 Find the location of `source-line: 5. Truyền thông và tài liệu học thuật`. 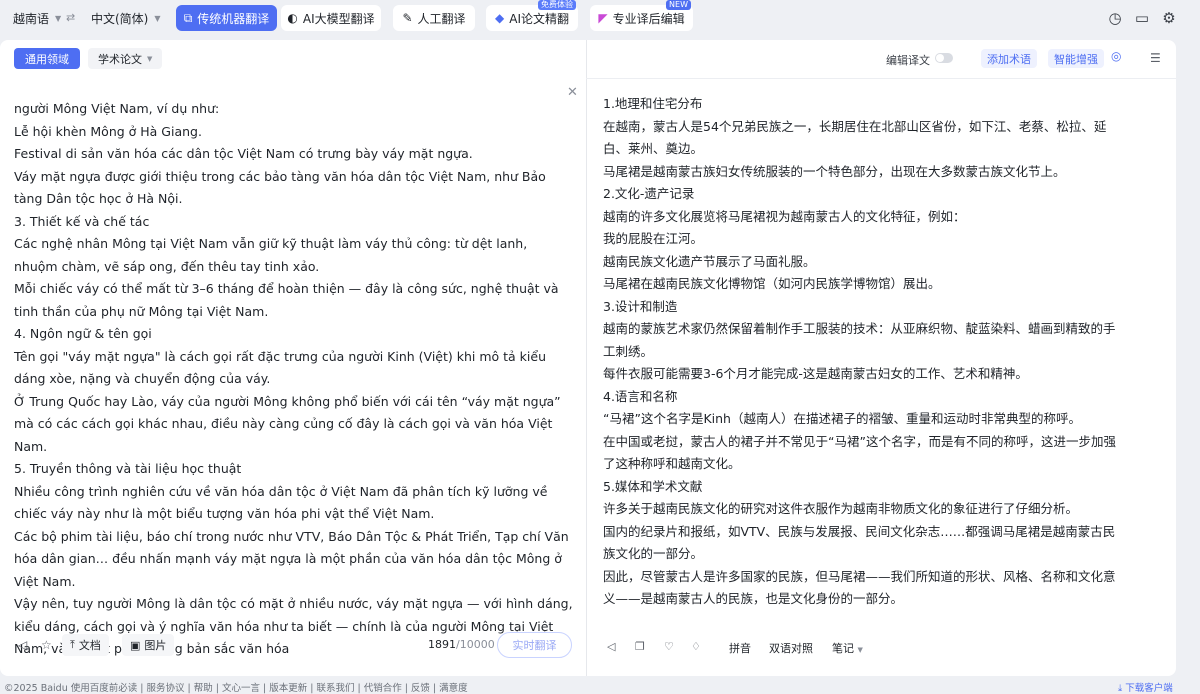

source-line: 5. Truyền thông và tài liệu học thuật is located at coordinates (128, 468).